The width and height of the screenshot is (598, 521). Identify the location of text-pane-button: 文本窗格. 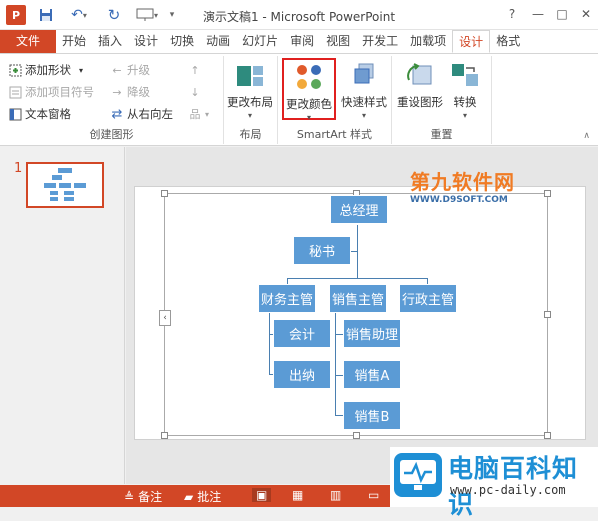
(39, 114).